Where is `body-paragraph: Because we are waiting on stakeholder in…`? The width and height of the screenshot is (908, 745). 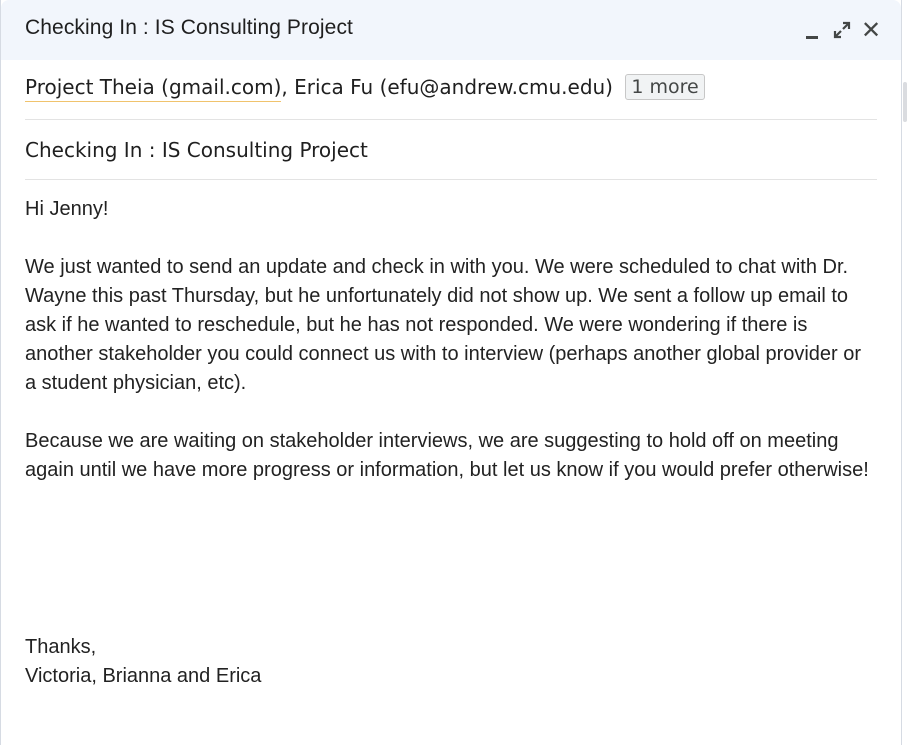
body-paragraph: Because we are waiting on stakeholder in… is located at coordinates (447, 455).